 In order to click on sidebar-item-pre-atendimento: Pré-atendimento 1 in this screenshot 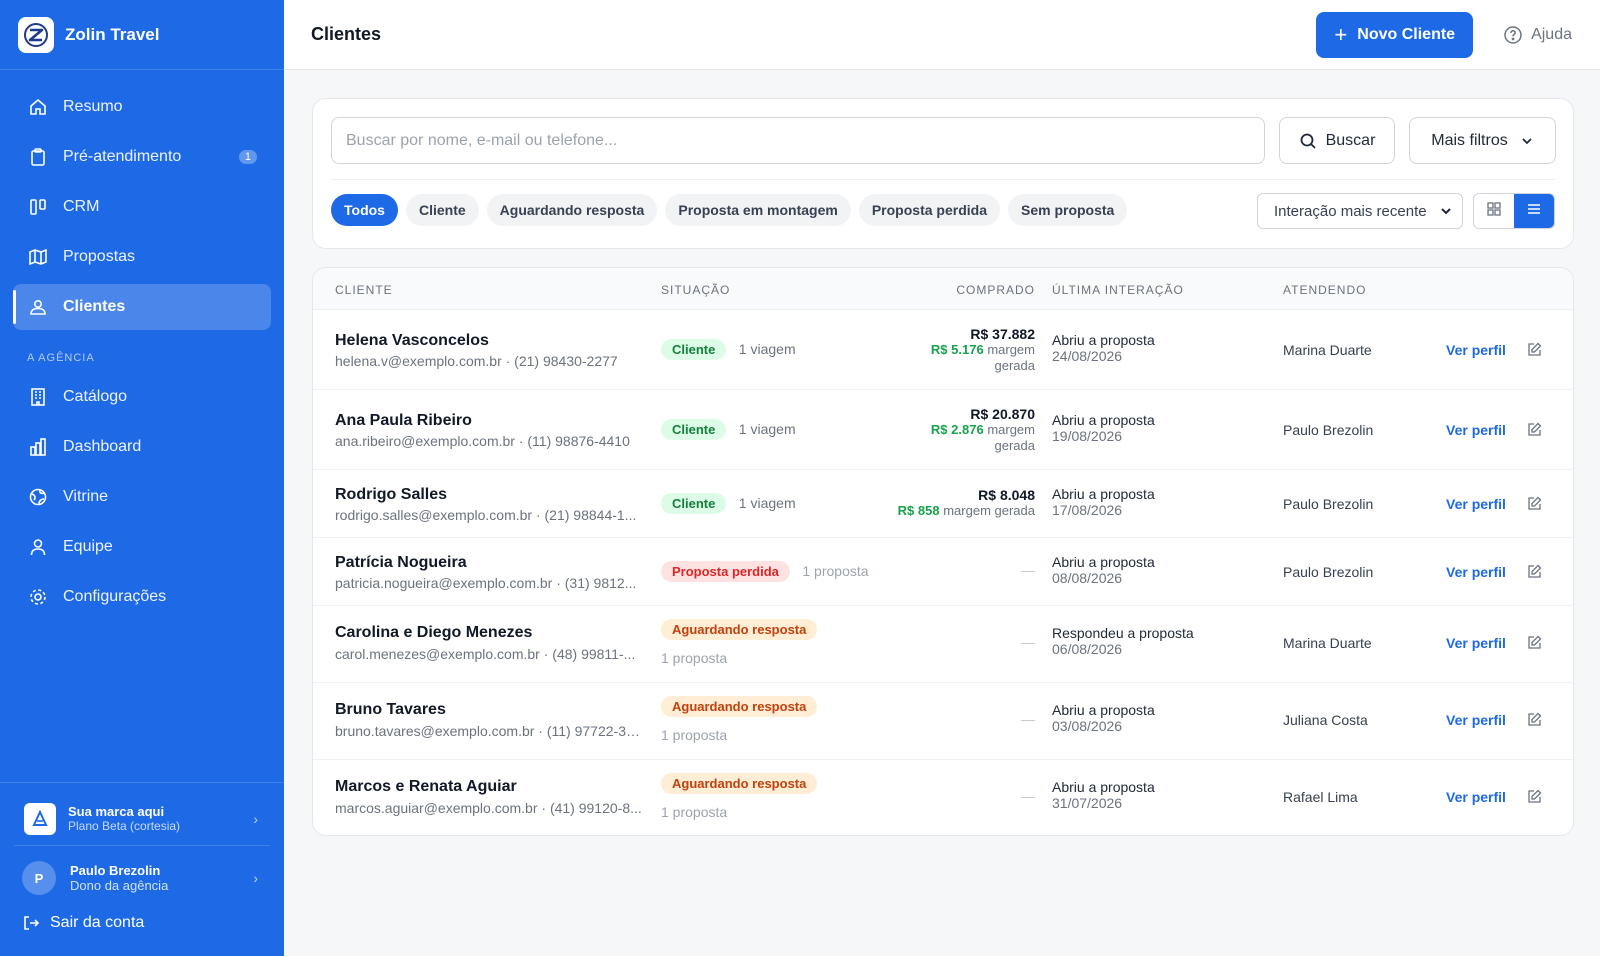, I will do `click(142, 157)`.